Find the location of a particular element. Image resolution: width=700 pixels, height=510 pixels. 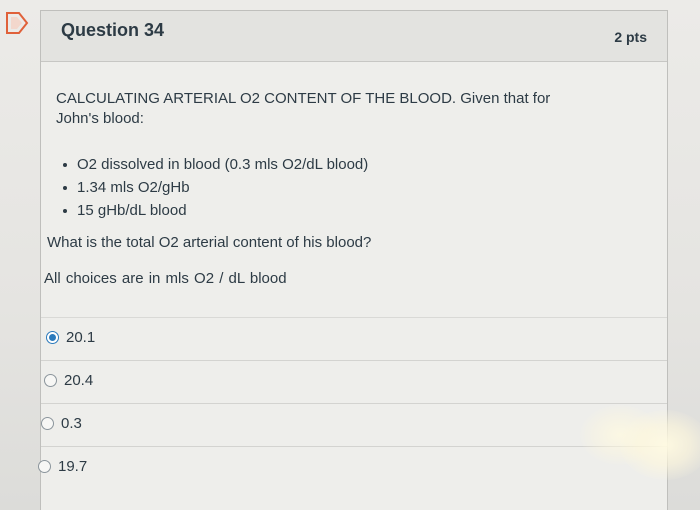

question-intro-continued: John's blood: is located at coordinates (100, 118).